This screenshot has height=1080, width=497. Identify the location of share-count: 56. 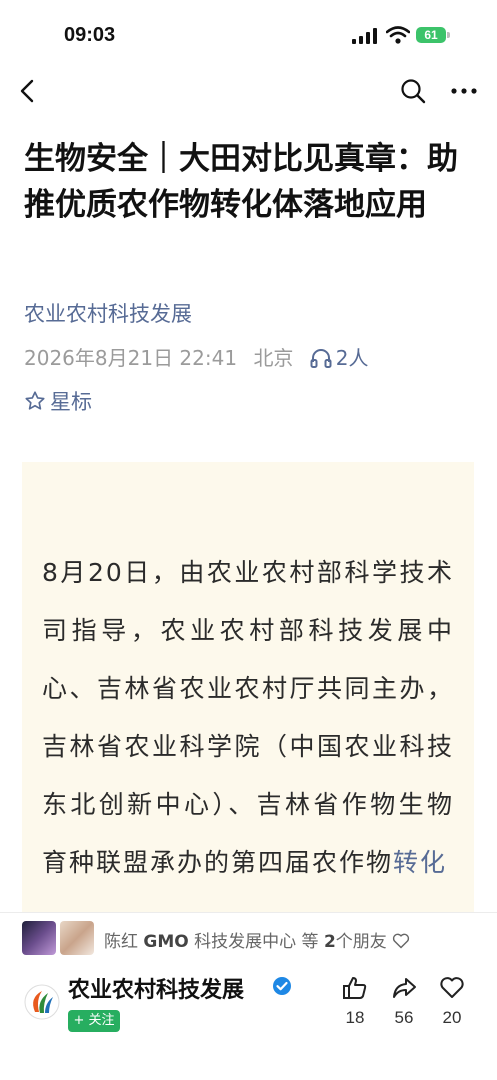
(404, 1017).